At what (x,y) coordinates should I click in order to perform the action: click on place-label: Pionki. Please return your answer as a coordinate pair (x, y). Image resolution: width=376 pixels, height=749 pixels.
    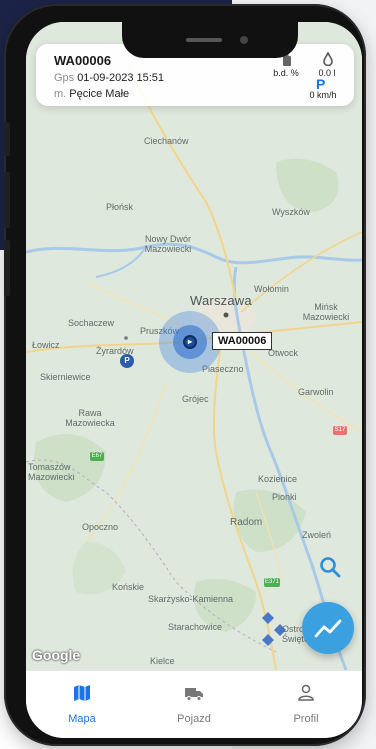
    Looking at the image, I should click on (284, 497).